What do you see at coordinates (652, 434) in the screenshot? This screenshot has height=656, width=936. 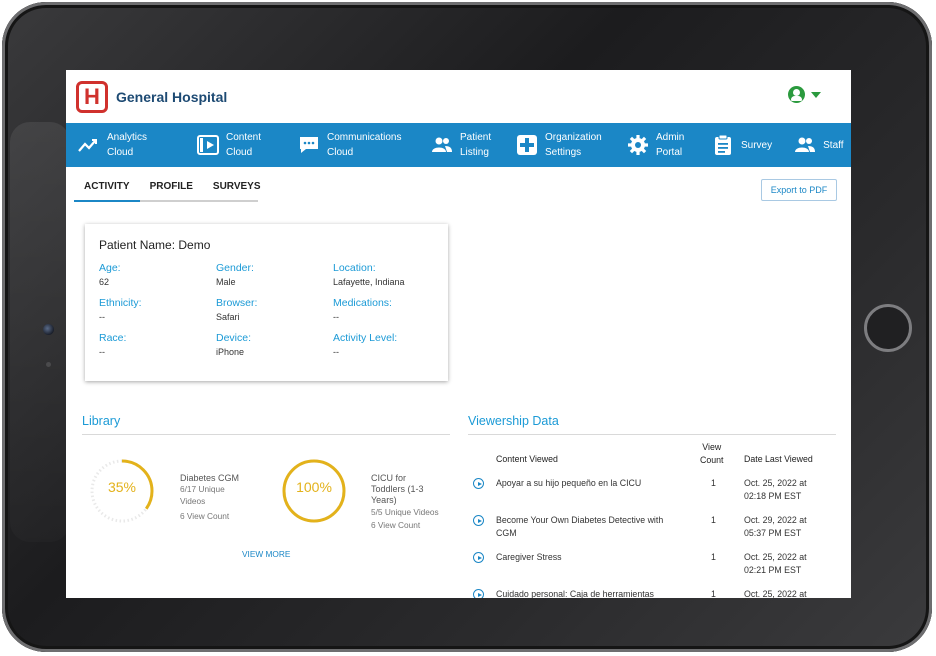 I see `viewership-divider` at bounding box center [652, 434].